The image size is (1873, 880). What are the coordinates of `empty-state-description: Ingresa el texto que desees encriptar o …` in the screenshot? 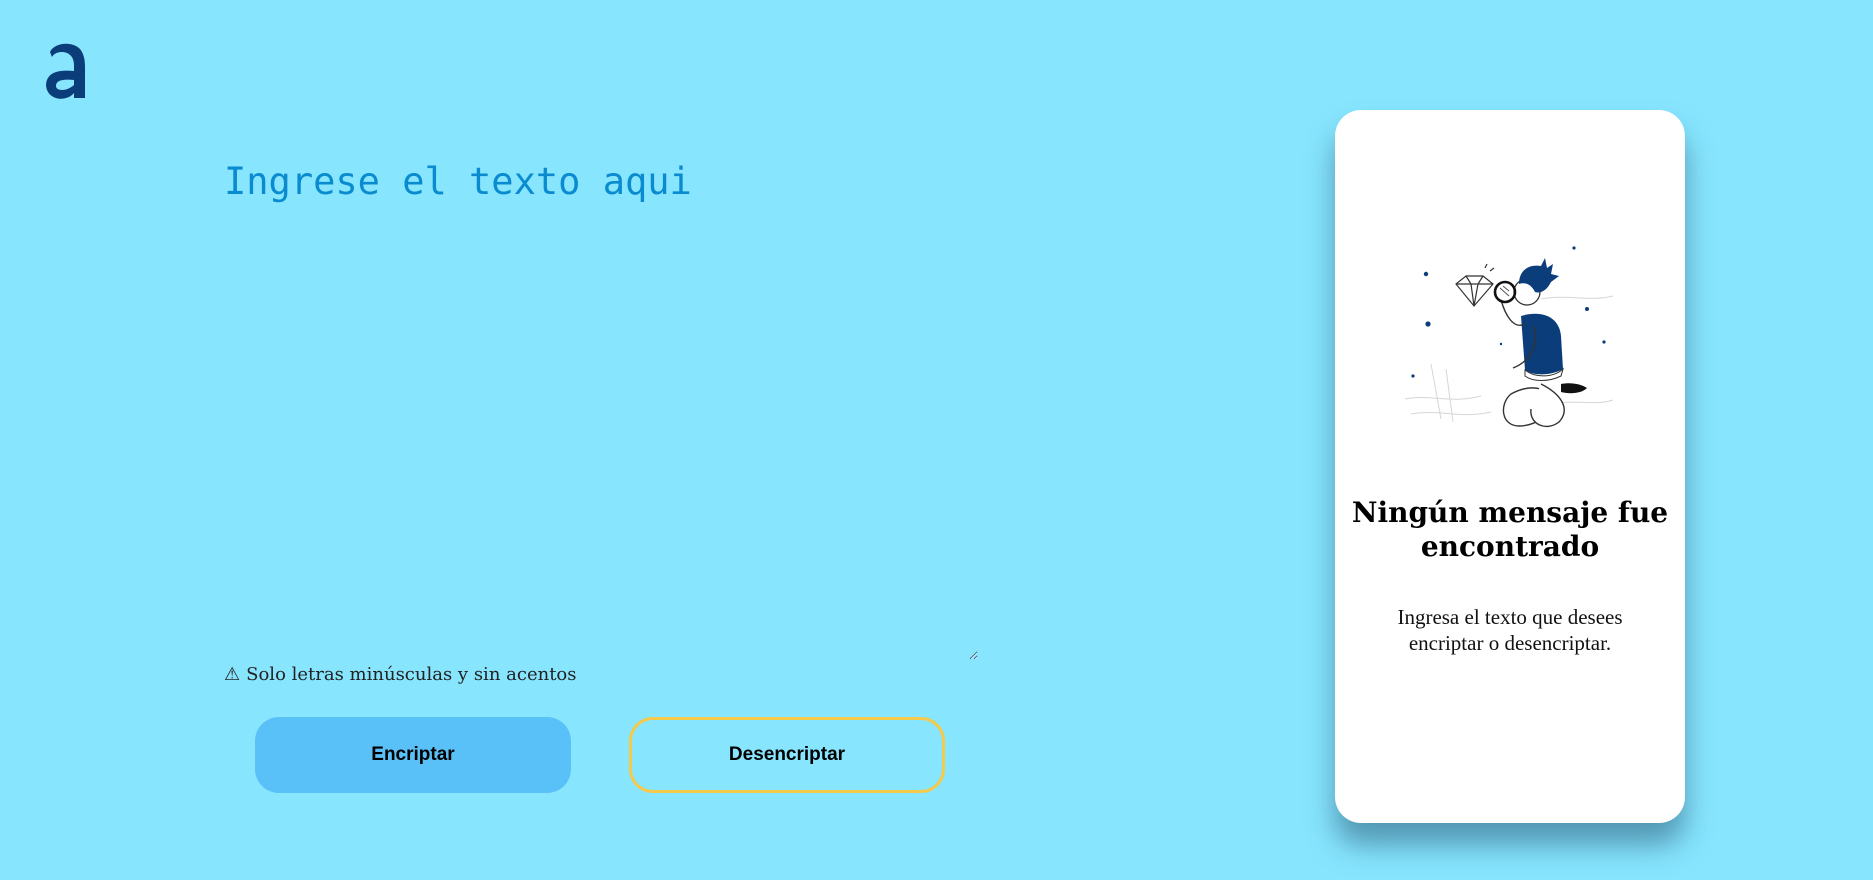 It's located at (1510, 630).